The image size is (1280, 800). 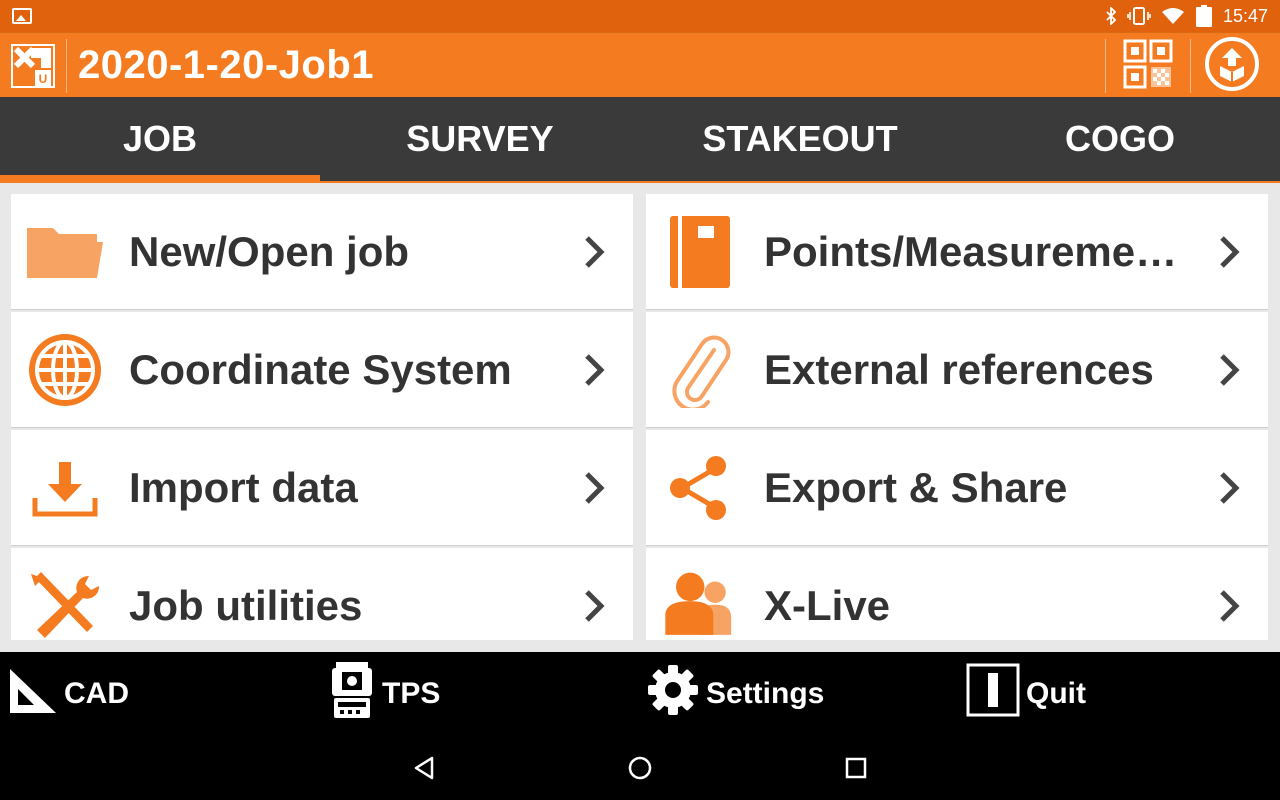 I want to click on share-icon, so click(x=700, y=488).